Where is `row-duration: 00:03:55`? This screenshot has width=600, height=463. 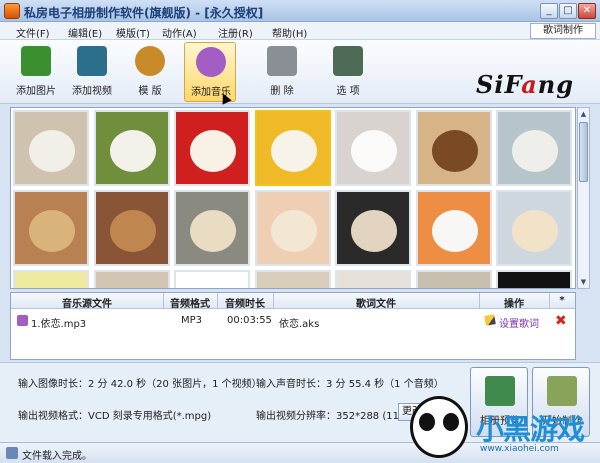 row-duration: 00:03:55 is located at coordinates (249, 320).